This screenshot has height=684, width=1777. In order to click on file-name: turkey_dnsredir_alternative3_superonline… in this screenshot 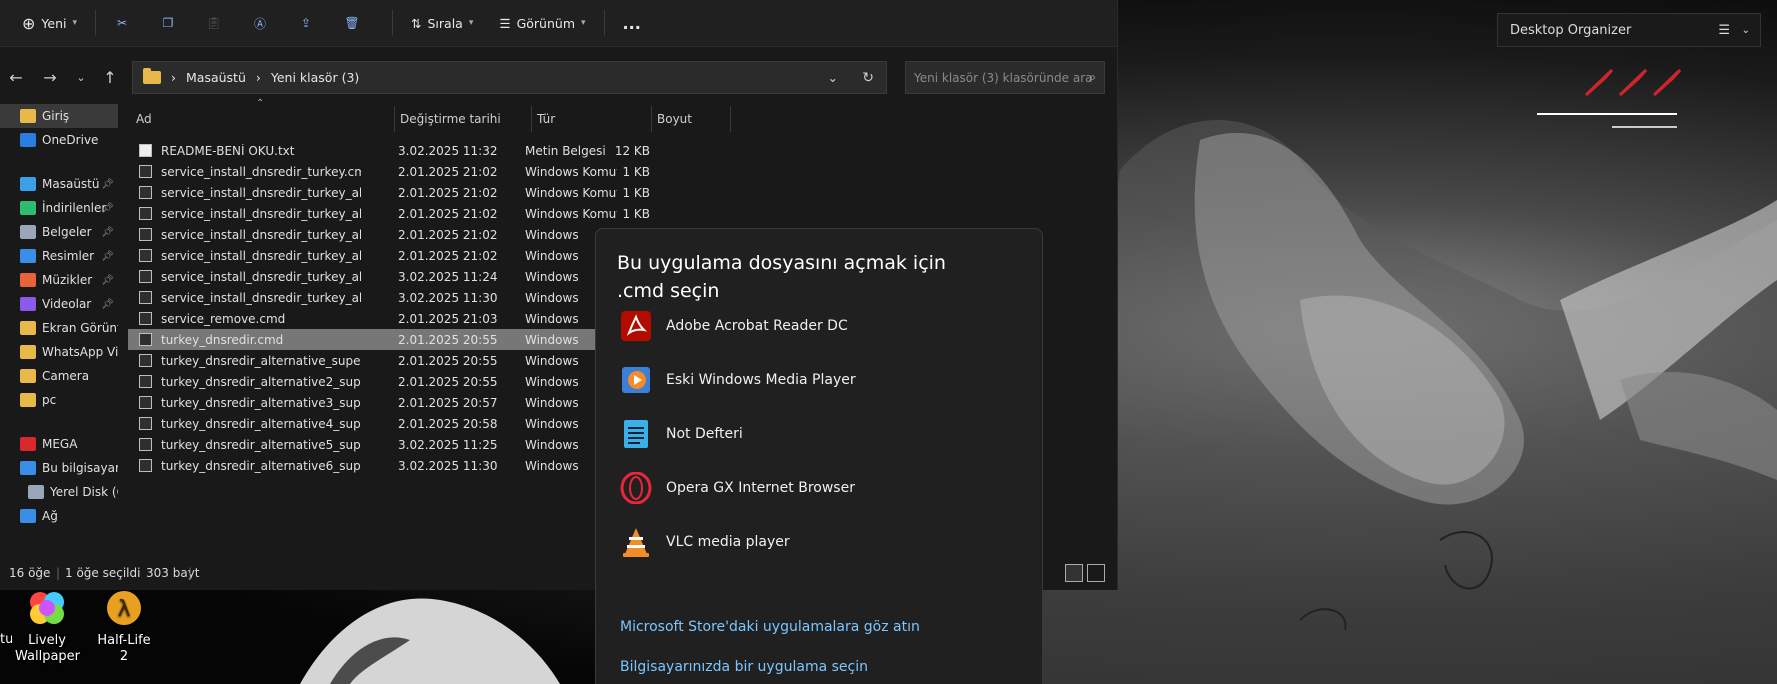, I will do `click(261, 403)`.